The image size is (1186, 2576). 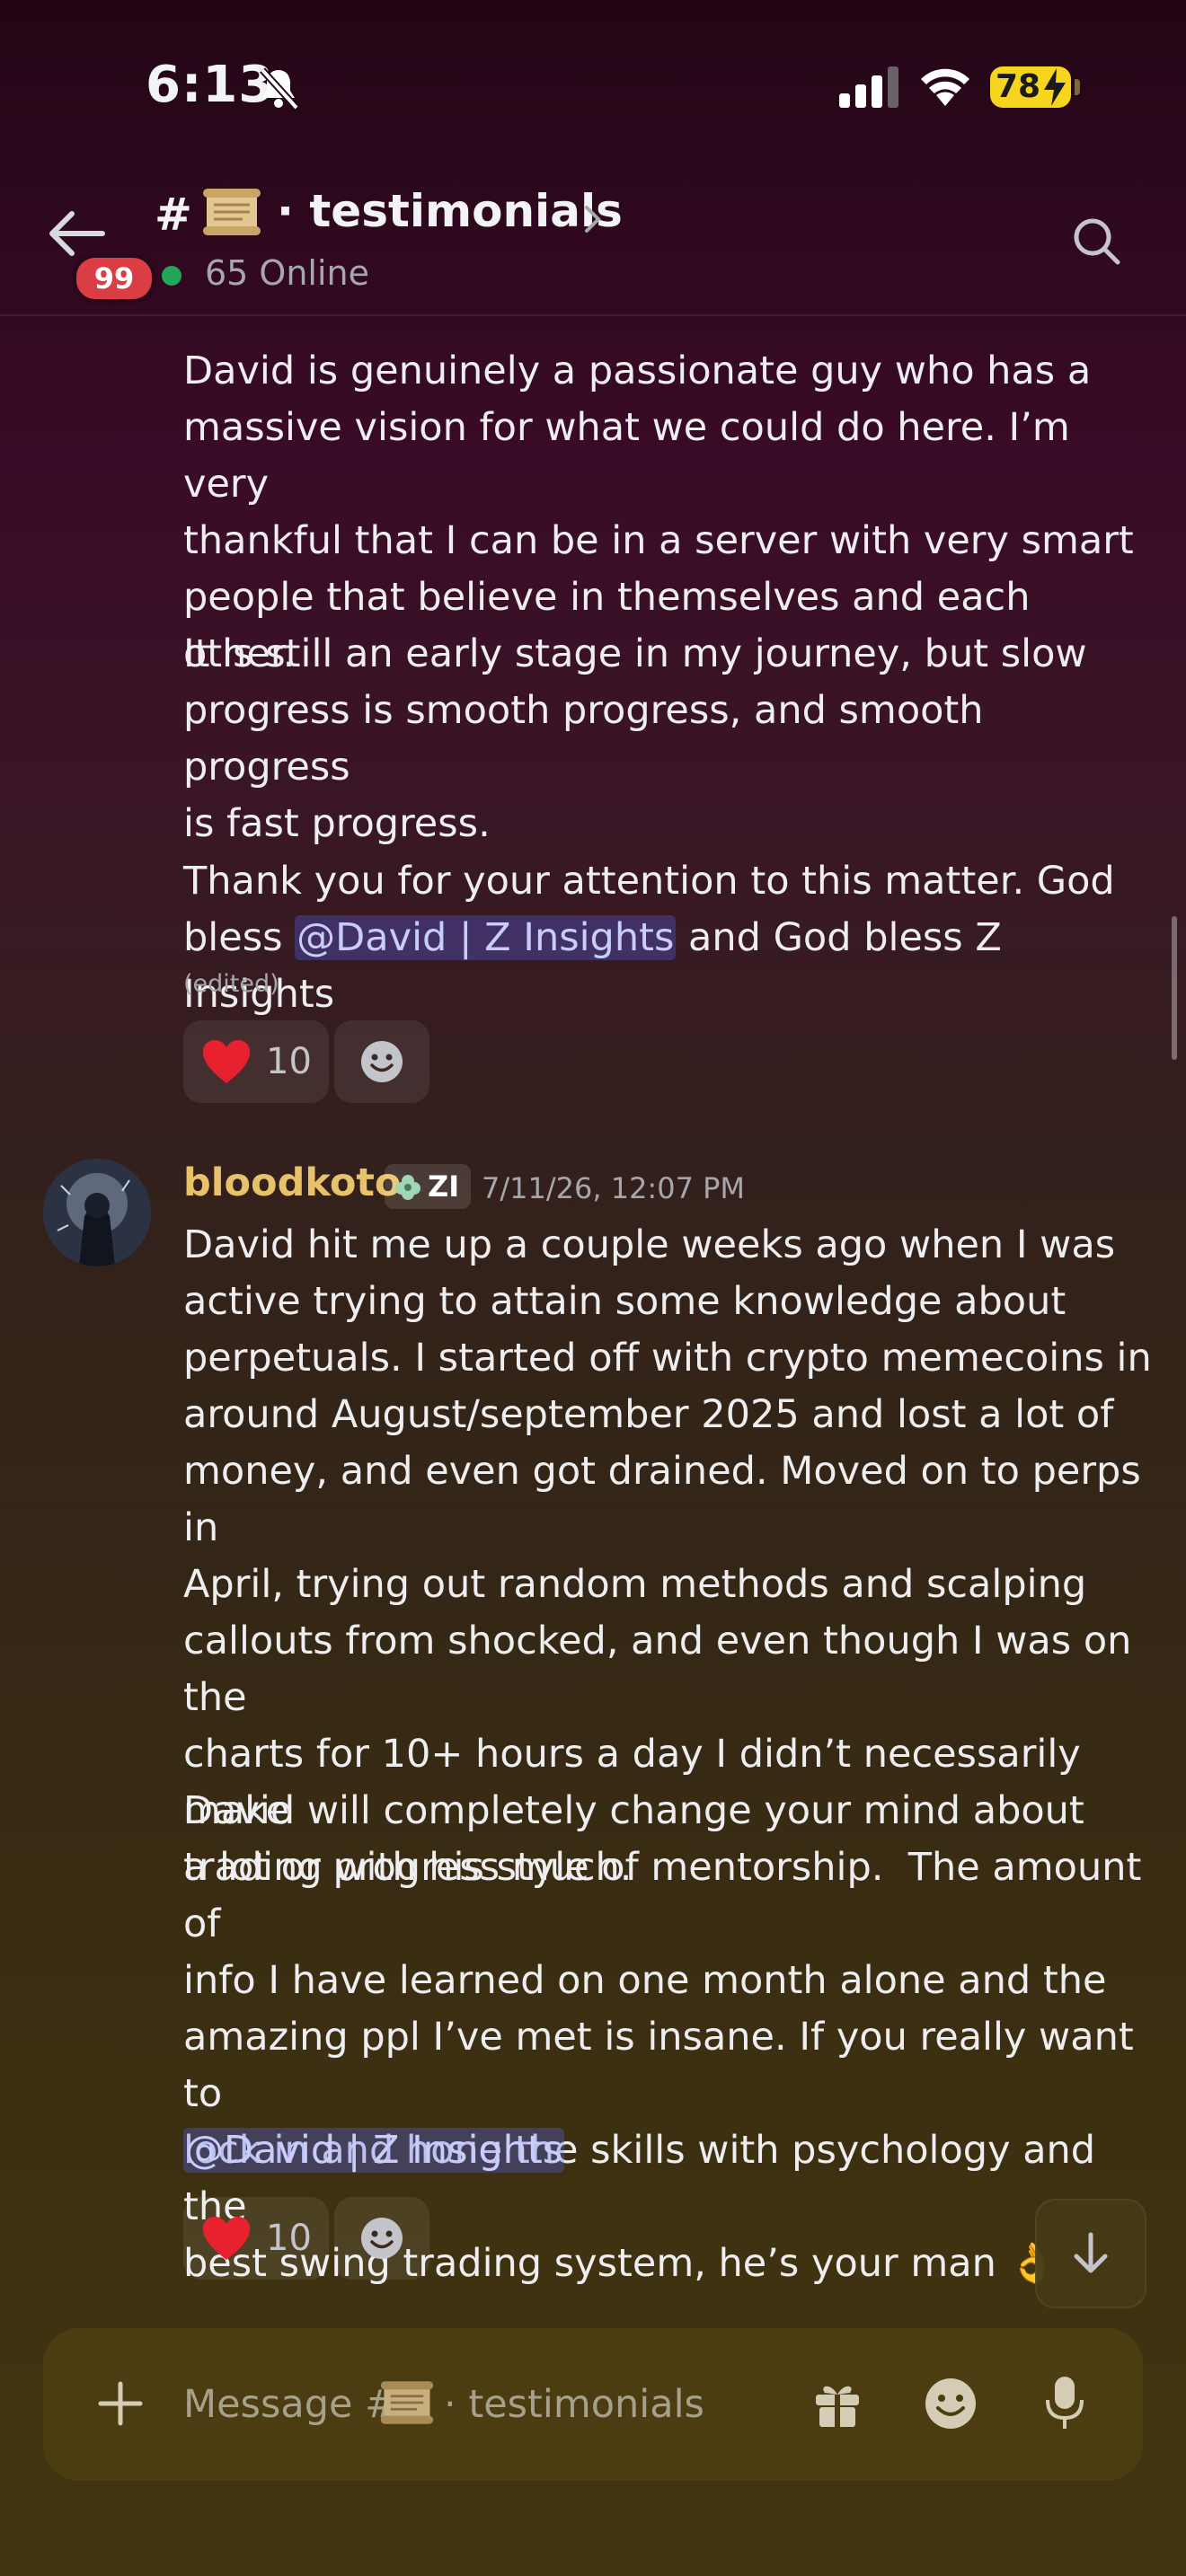 I want to click on edited-label: (edited), so click(x=231, y=984).